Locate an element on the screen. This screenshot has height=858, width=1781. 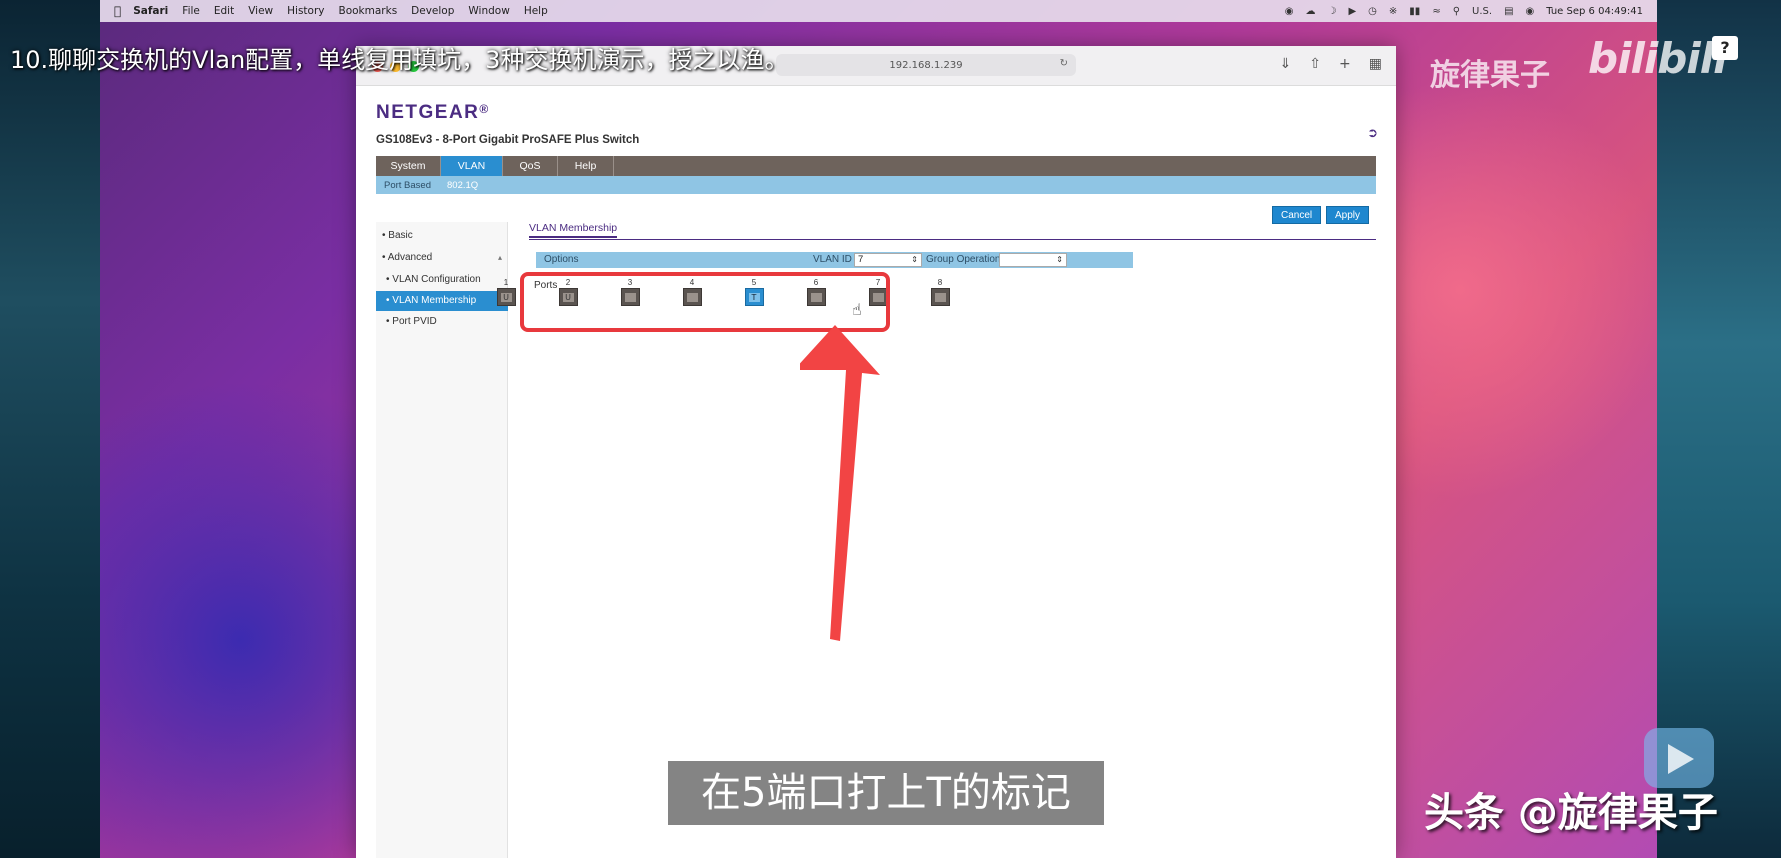
menu-view: View is located at coordinates (260, 11).